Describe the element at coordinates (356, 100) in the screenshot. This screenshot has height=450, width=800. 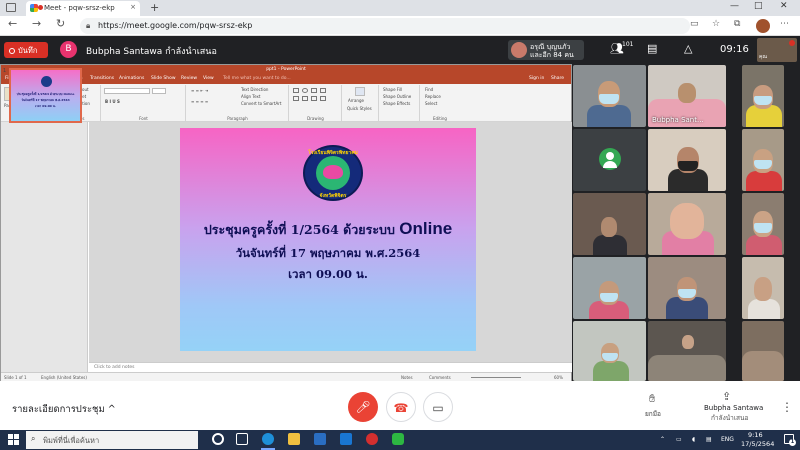
I see `arrange-button: Arrange` at that location.